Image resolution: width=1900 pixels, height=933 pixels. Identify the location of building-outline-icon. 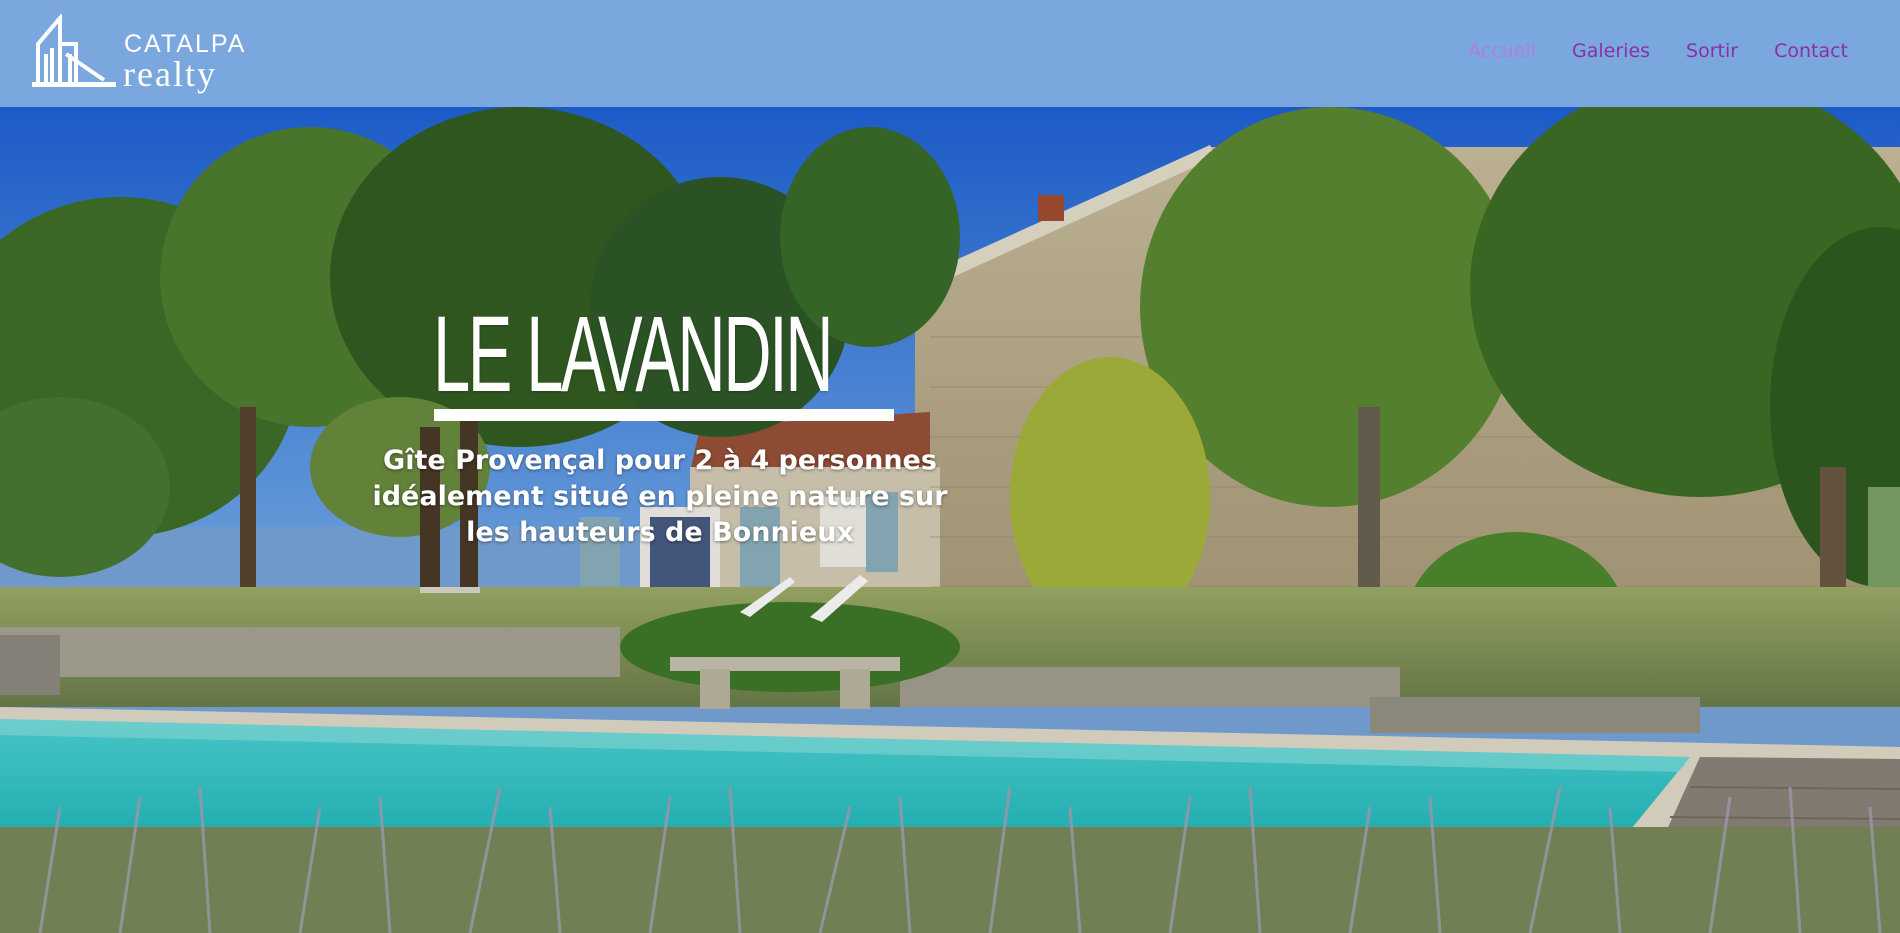
(74, 50).